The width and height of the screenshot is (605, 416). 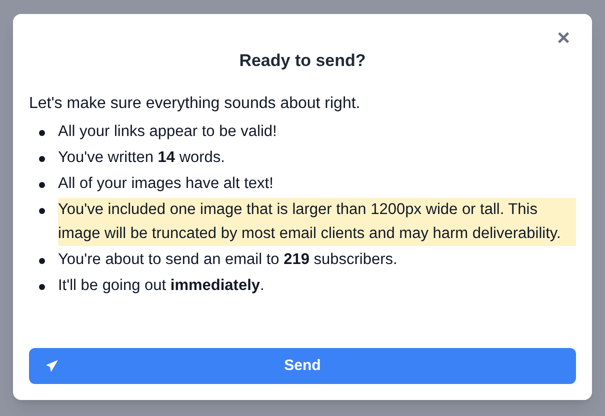 I want to click on paper-plane-icon, so click(x=52, y=366).